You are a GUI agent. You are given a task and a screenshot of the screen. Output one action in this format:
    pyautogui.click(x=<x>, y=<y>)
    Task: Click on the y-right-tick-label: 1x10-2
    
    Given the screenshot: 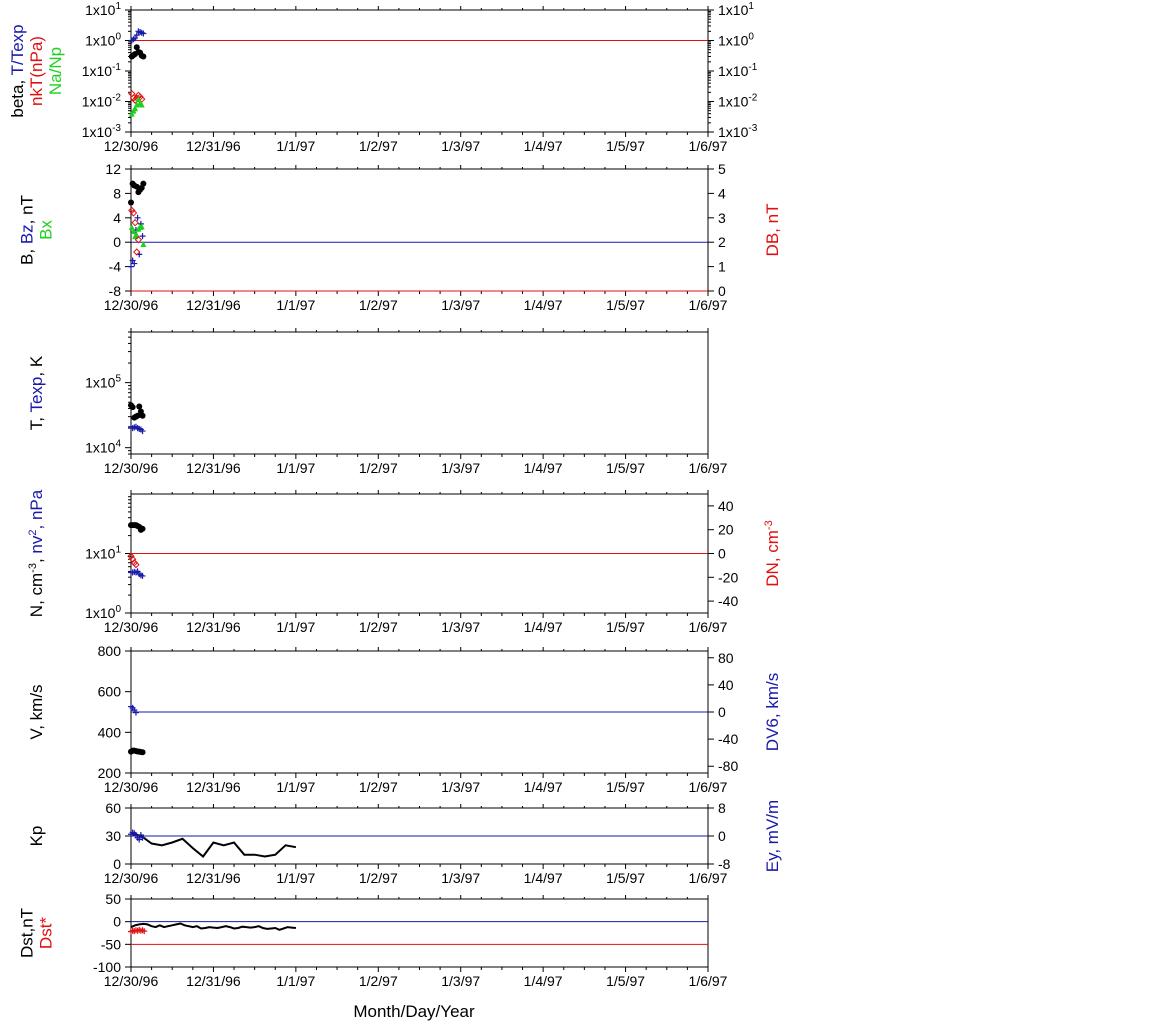 What is the action you would take?
    pyautogui.click(x=738, y=101)
    